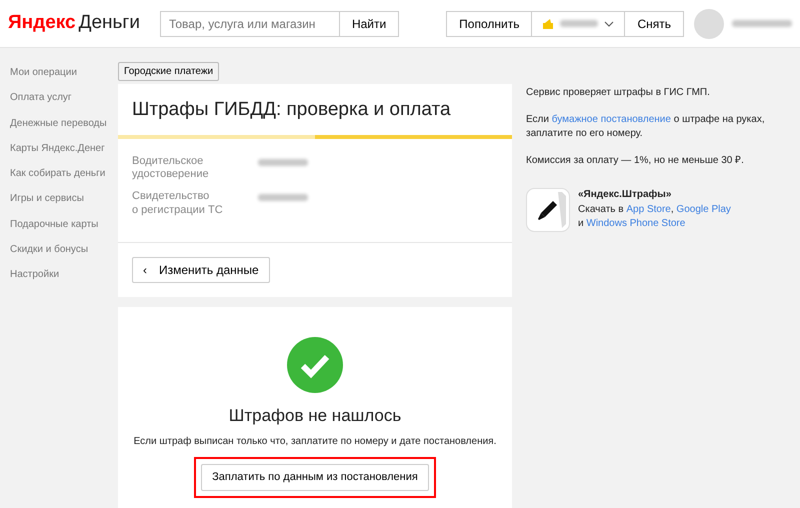 This screenshot has width=800, height=508. I want to click on result-title: Штрафов не нашлось, so click(315, 415).